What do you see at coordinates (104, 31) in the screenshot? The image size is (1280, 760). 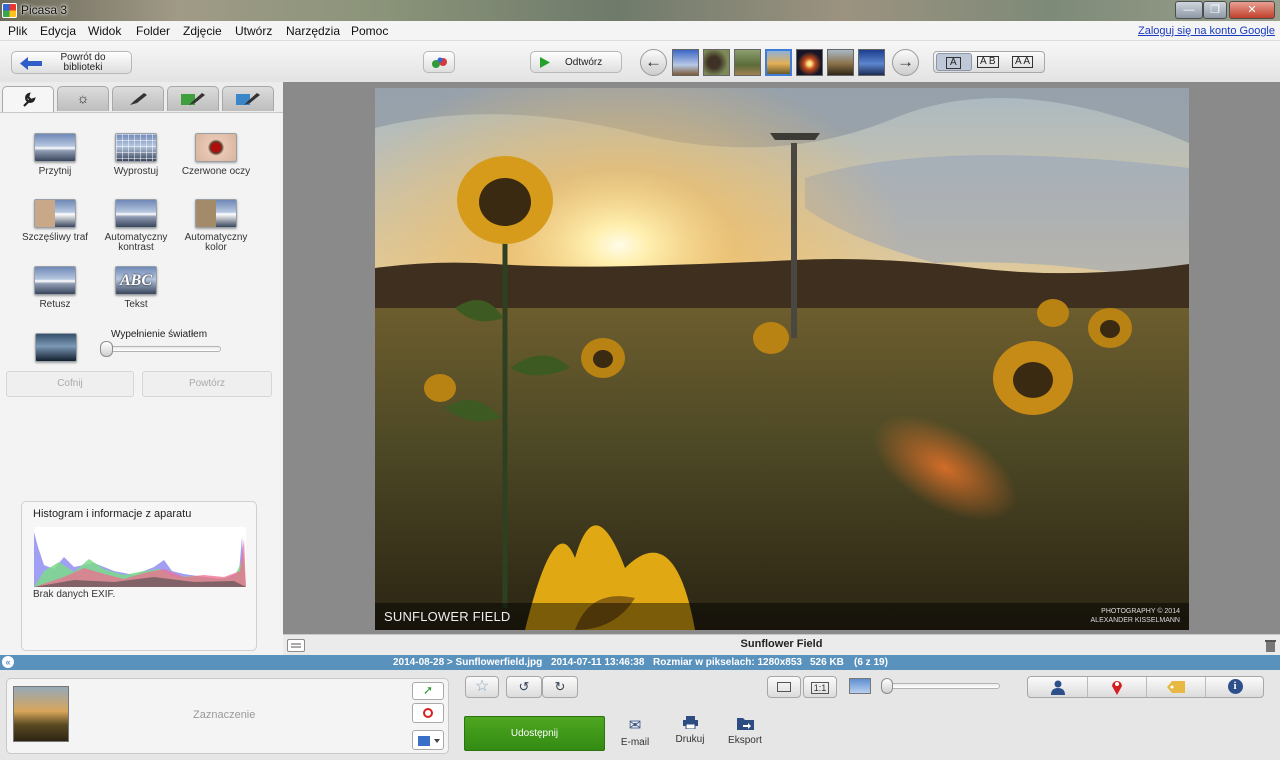 I see `menu-widok: Widok` at bounding box center [104, 31].